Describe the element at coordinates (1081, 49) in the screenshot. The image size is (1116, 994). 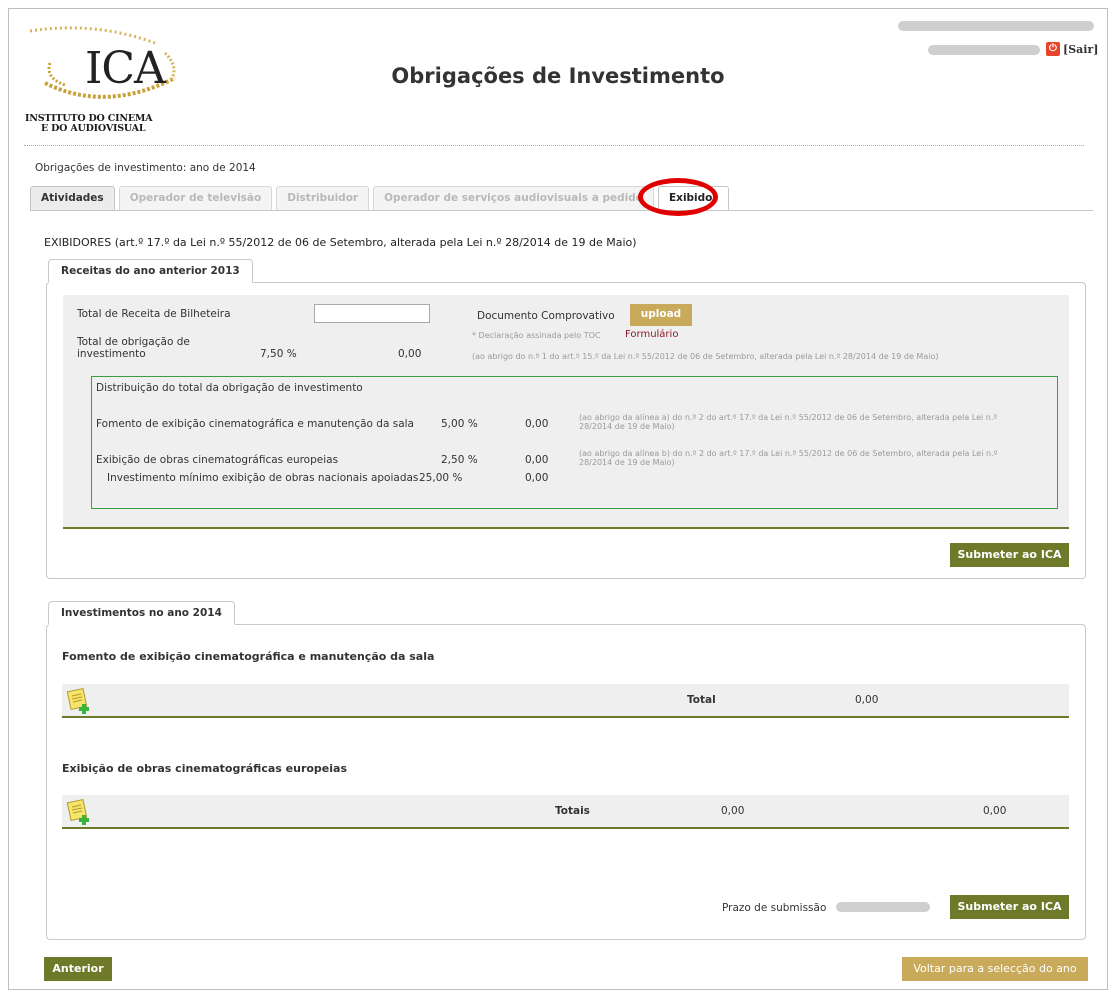
I see `logout-label: [Sair]` at that location.